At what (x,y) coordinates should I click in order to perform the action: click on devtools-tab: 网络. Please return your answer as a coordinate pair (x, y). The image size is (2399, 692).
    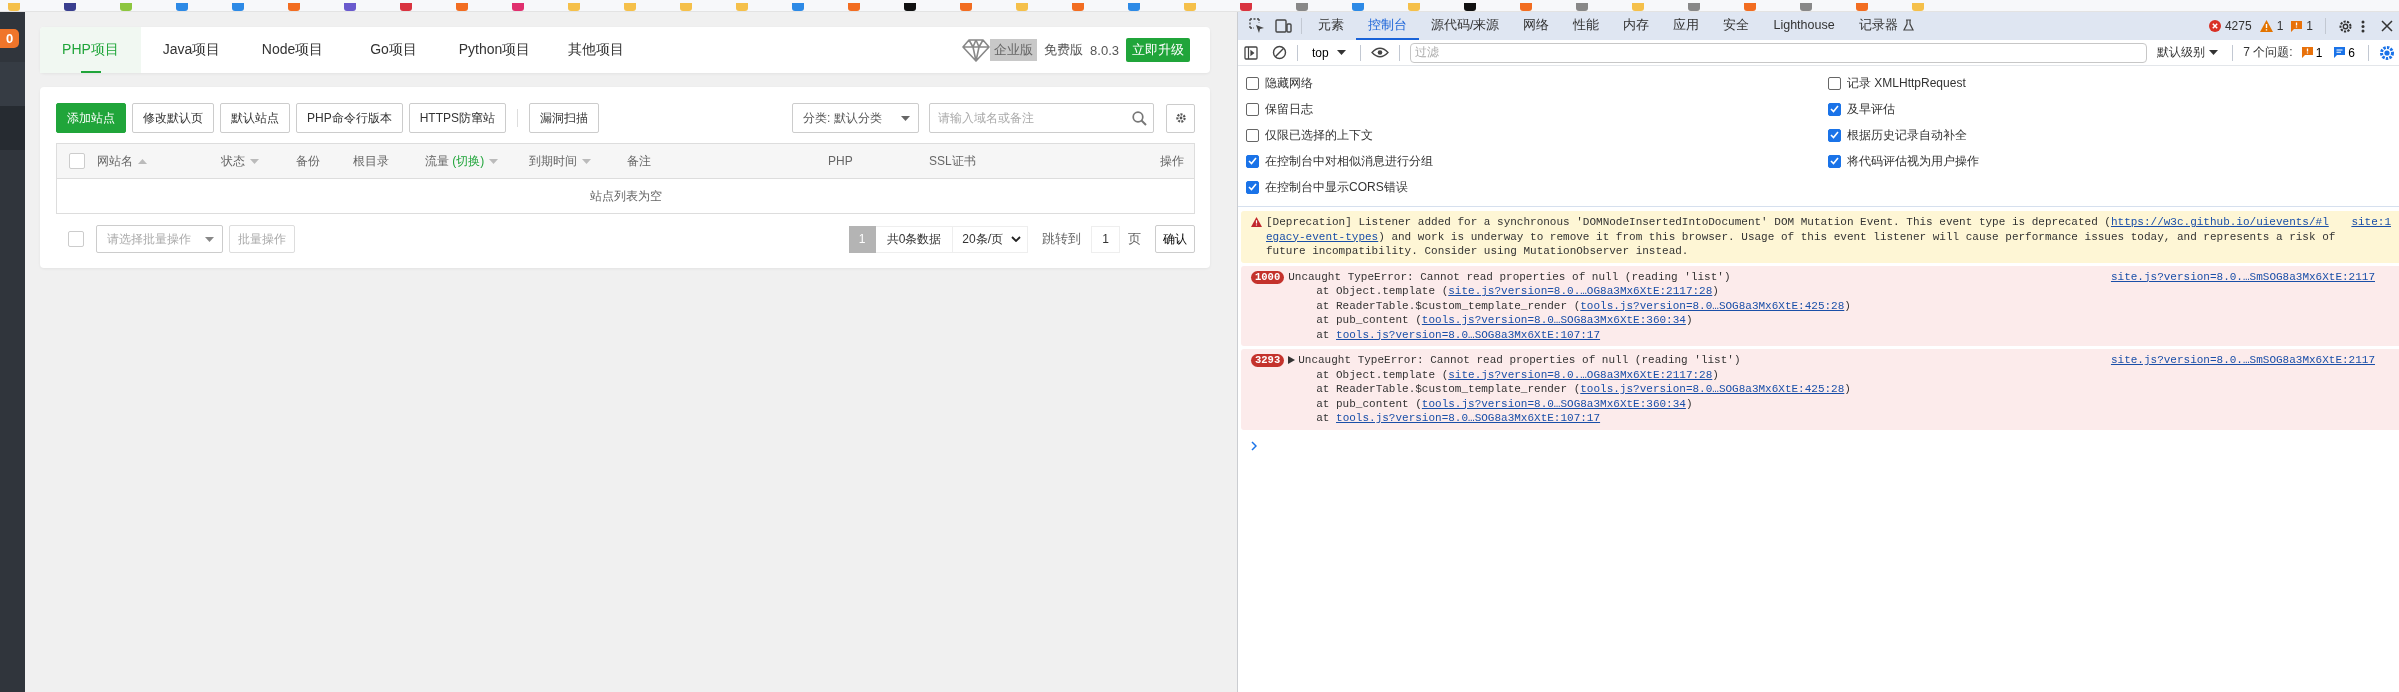
    Looking at the image, I should click on (1536, 26).